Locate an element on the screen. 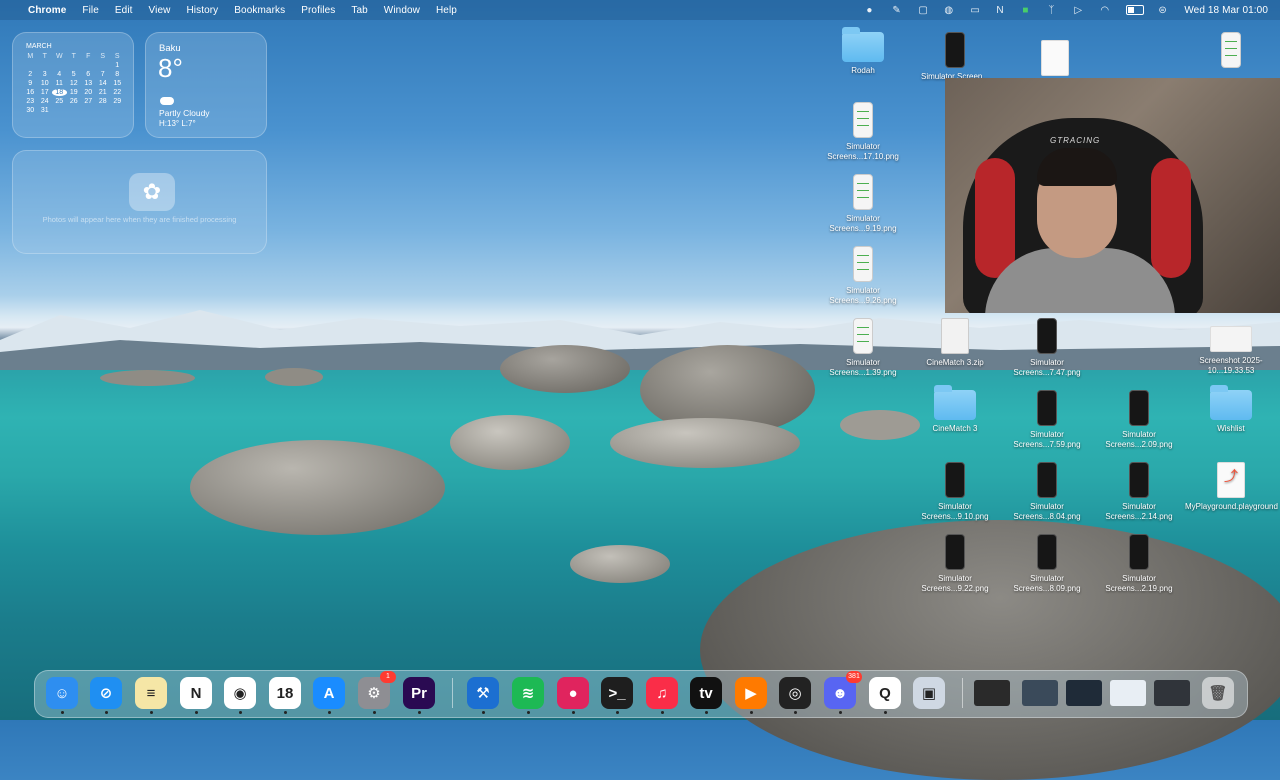 The height and width of the screenshot is (780, 1280). discord-icon: ☻ 381 is located at coordinates (843, 690).